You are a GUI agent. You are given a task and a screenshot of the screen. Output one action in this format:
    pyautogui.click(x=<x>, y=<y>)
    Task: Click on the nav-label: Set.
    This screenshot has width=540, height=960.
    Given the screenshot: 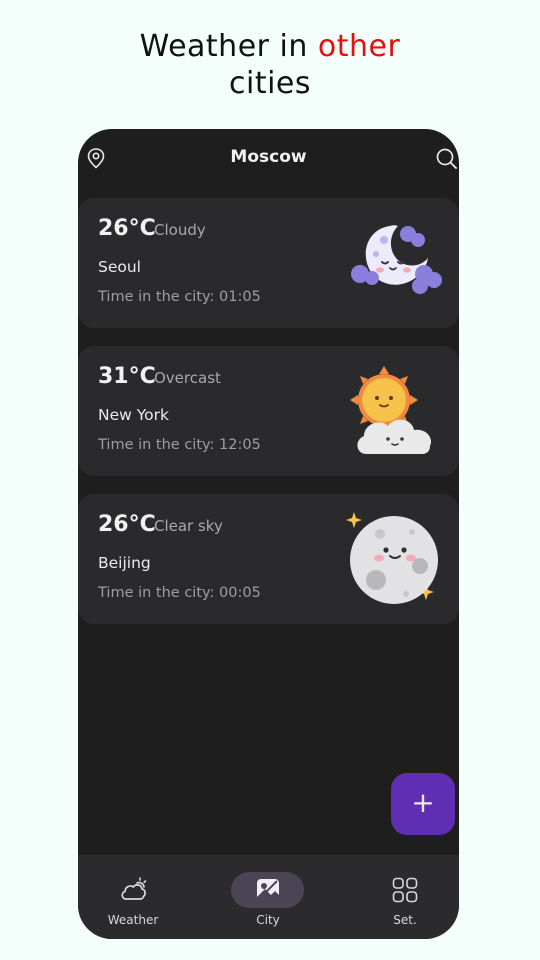 What is the action you would take?
    pyautogui.click(x=405, y=920)
    